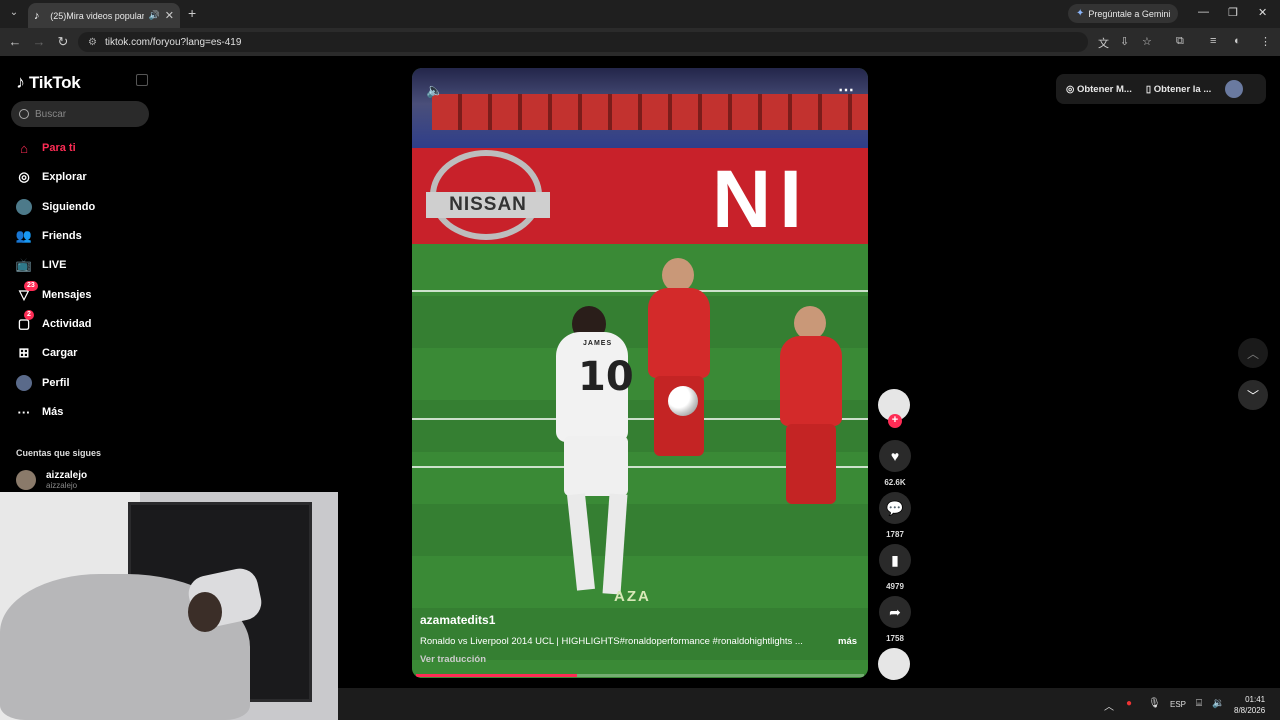 This screenshot has height=720, width=1280. I want to click on tab-audio-icon: 🔊, so click(154, 15).